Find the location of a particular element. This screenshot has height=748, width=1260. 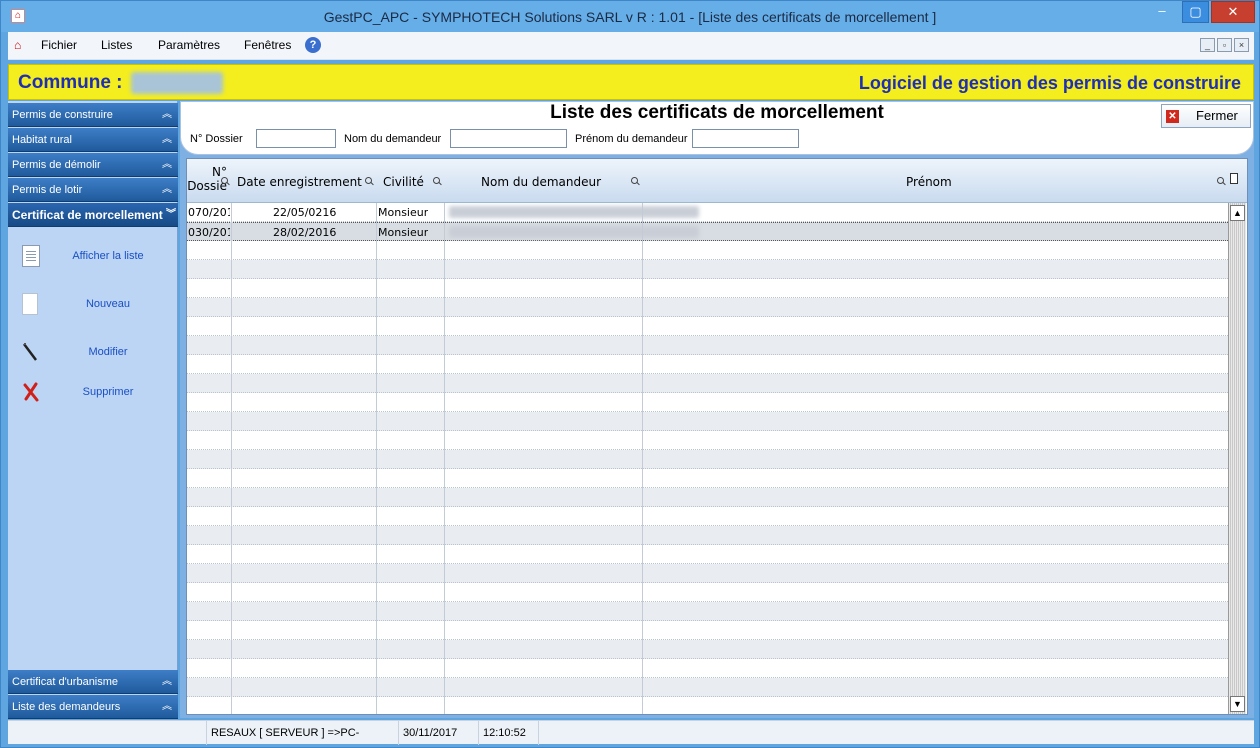

sidebar-group-label: Permis de construire is located at coordinates (62, 115).